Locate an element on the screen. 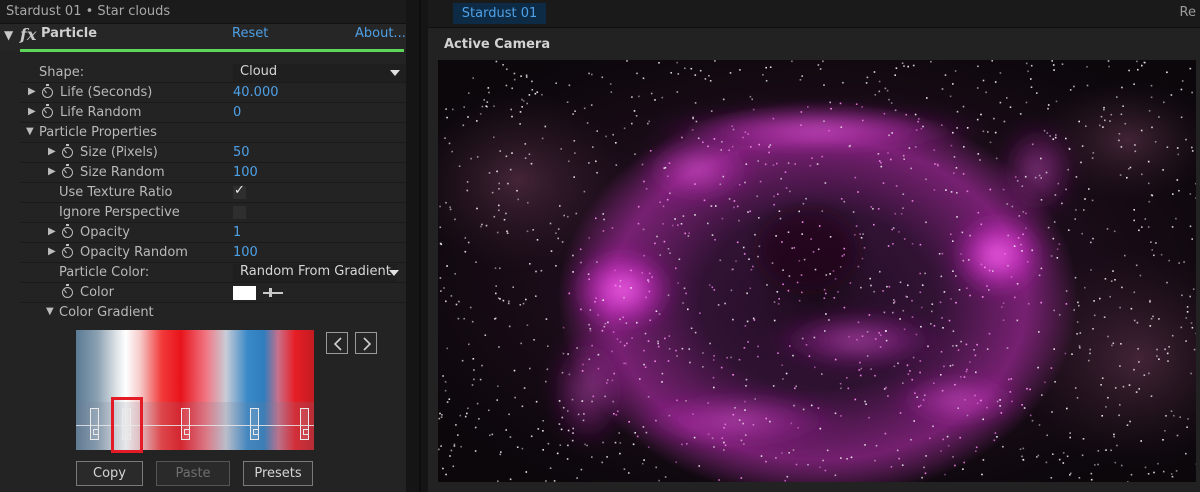 The image size is (1200, 492). property-life: ▶ Life (Seconds) 40.000 is located at coordinates (213, 93).